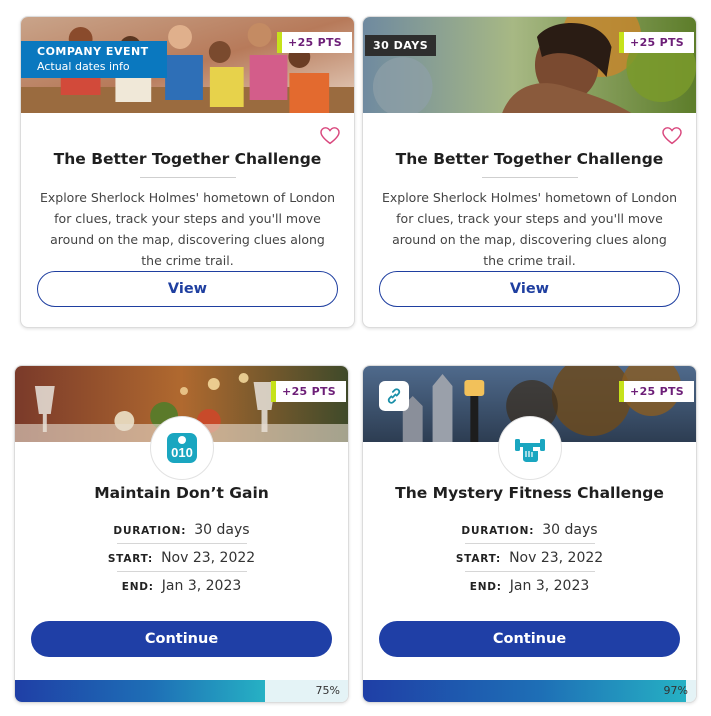 This screenshot has height=716, width=711. Describe the element at coordinates (401, 45) in the screenshot. I see `duration-days-badge: 30 DAYS` at that location.